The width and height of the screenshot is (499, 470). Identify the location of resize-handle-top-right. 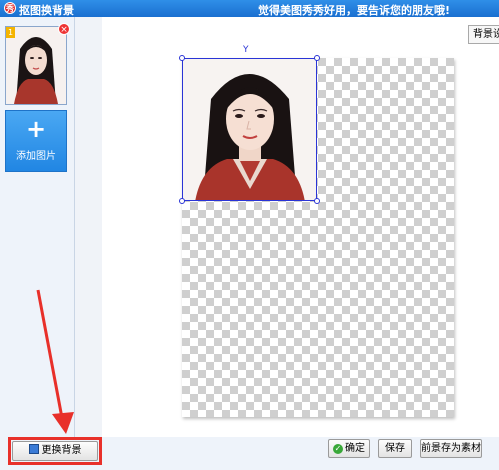
(317, 58).